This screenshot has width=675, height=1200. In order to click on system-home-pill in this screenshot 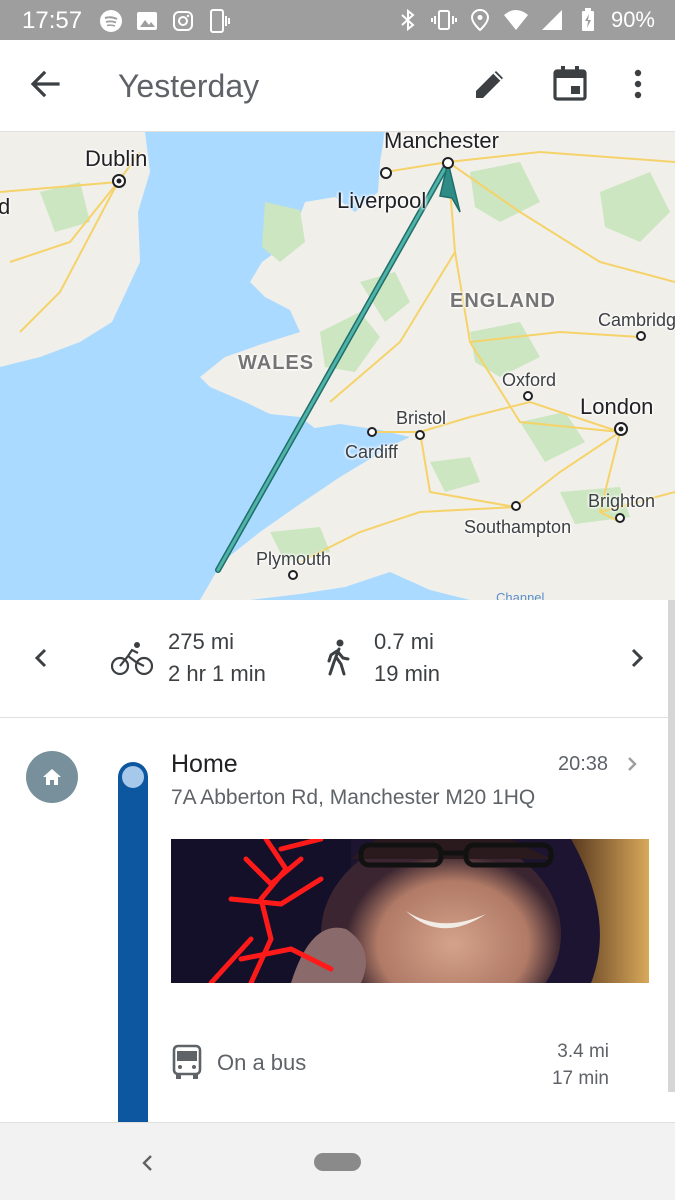, I will do `click(337, 1162)`.